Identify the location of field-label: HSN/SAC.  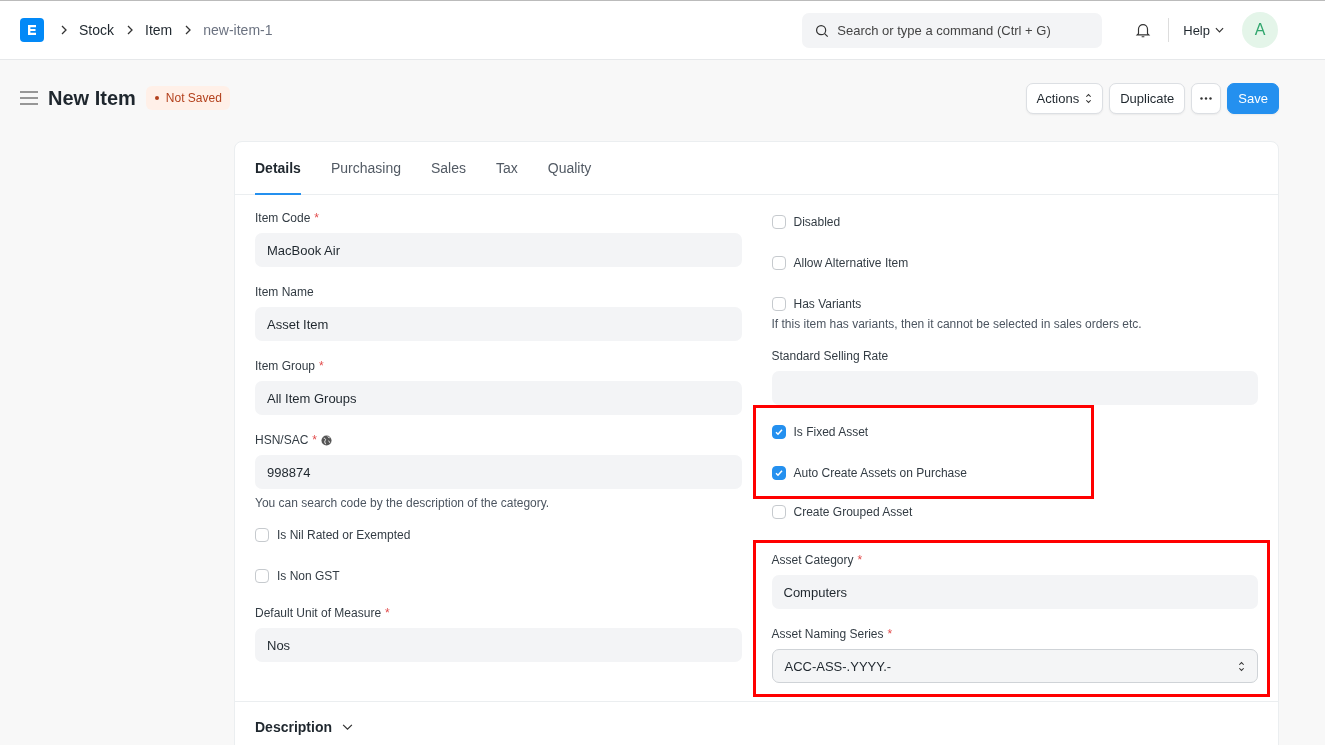
(282, 440).